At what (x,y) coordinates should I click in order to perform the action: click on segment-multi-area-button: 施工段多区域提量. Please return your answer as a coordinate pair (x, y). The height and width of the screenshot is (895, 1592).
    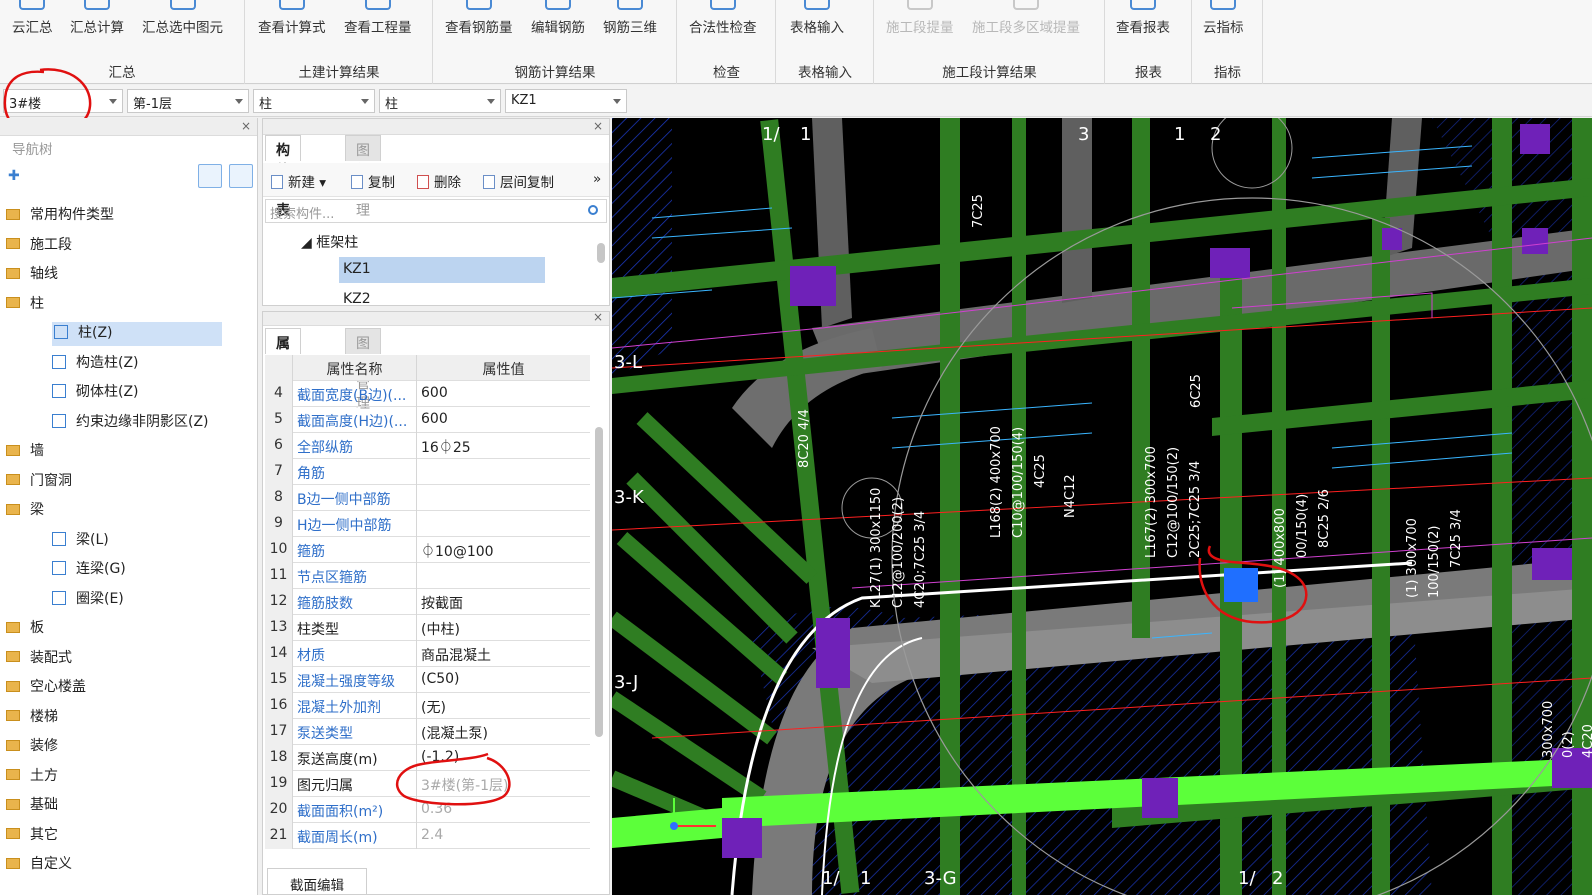
    Looking at the image, I should click on (1026, 28).